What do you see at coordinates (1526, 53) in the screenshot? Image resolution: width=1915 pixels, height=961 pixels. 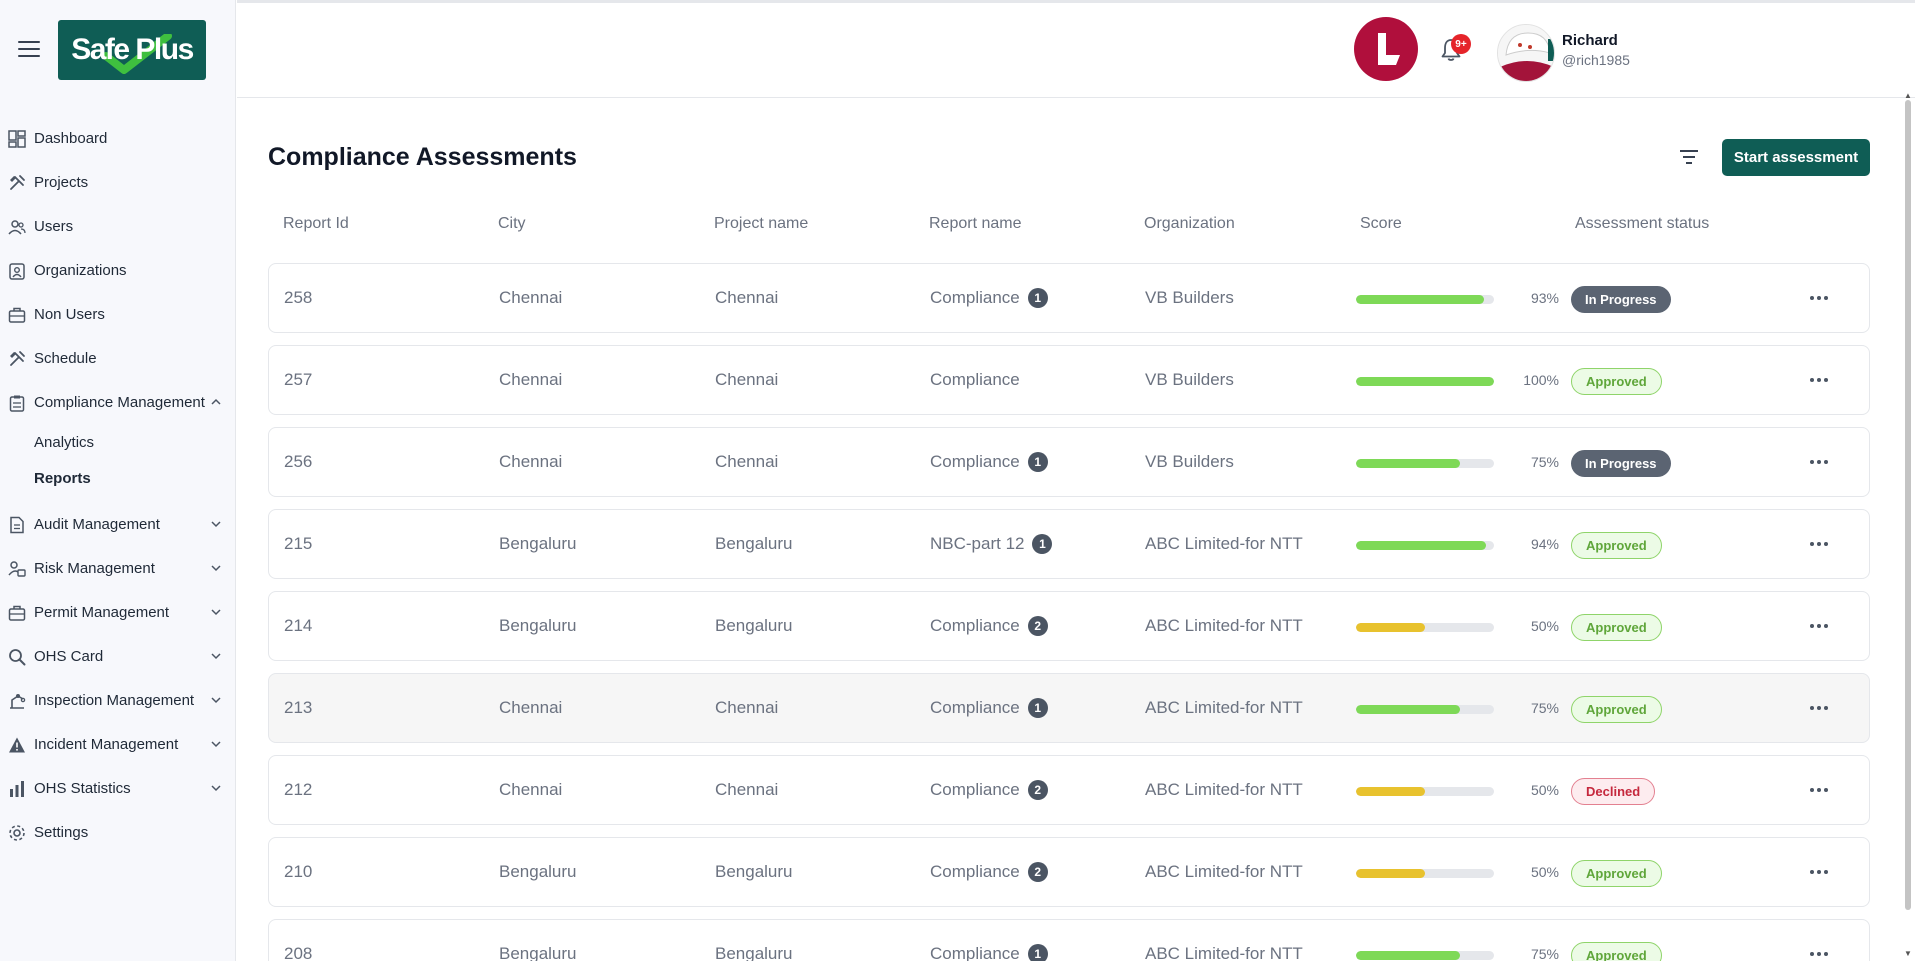 I see `avatar` at bounding box center [1526, 53].